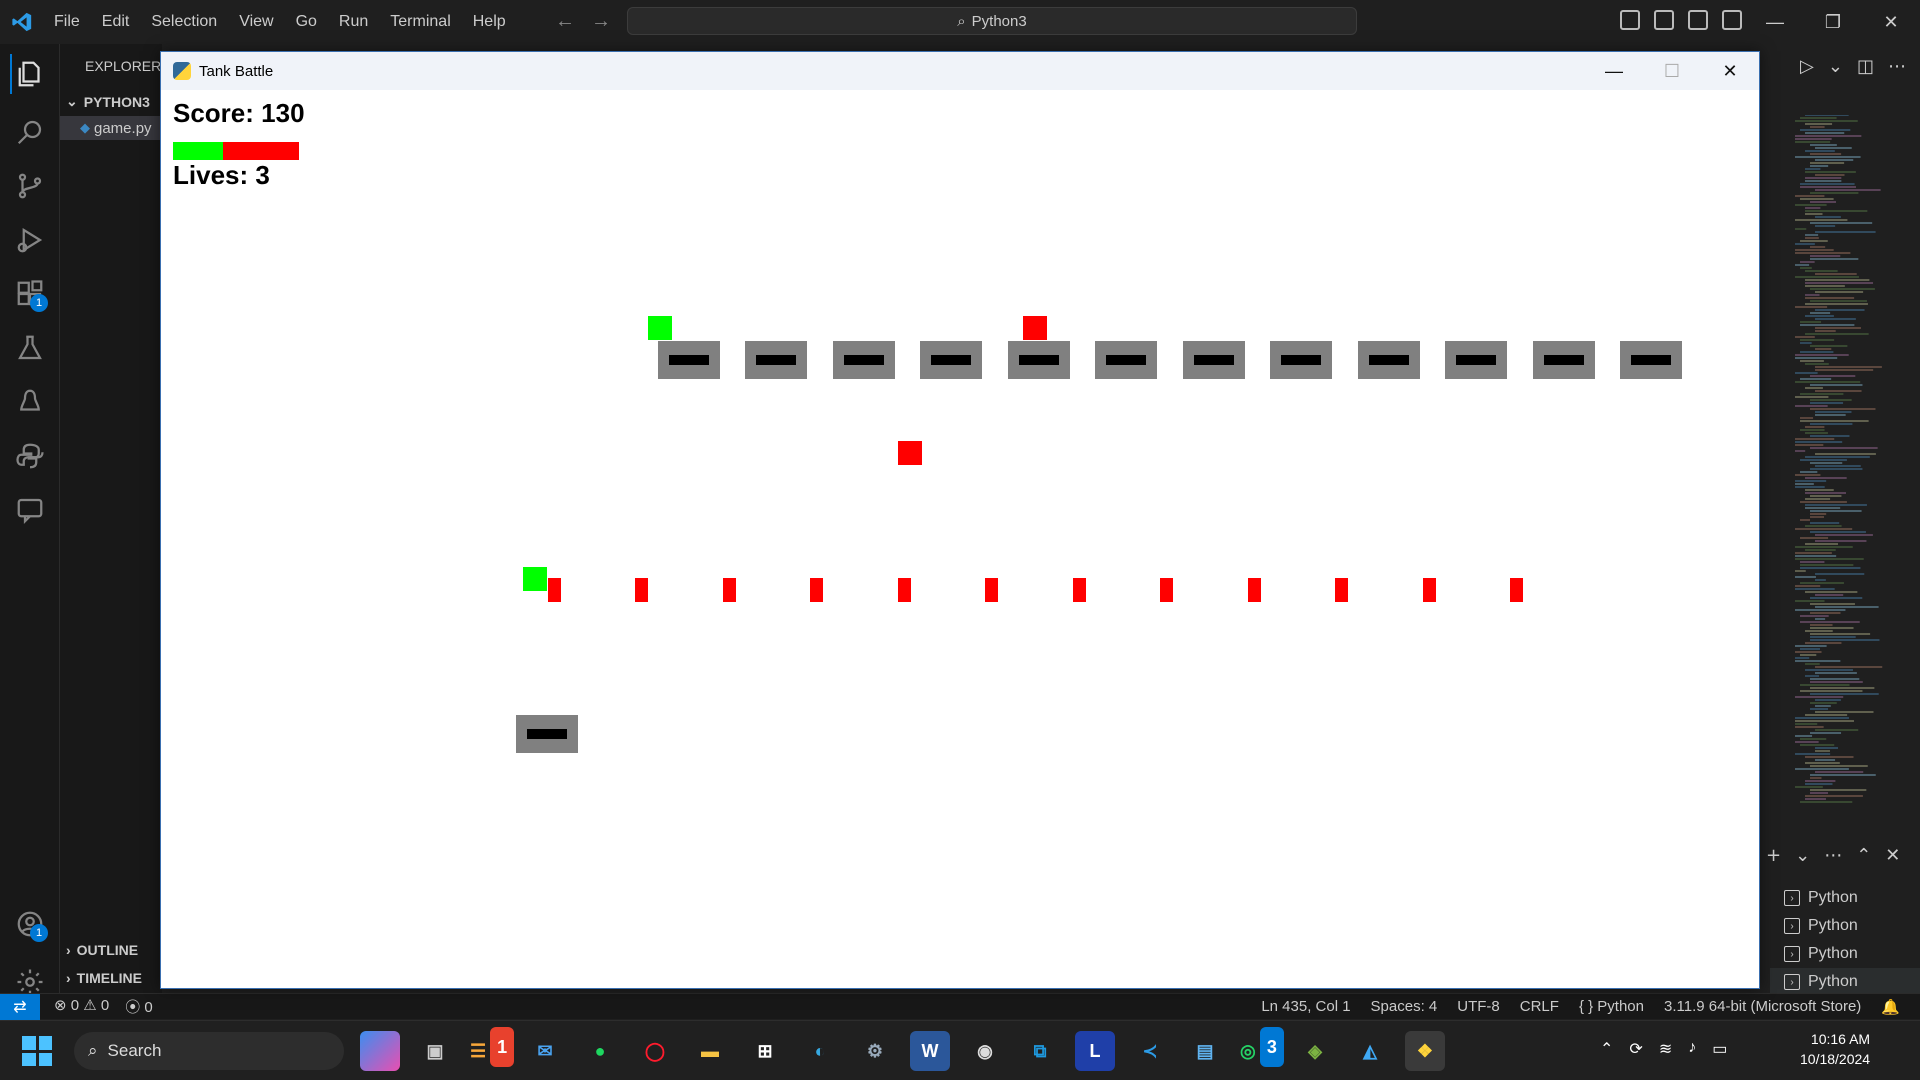 This screenshot has width=1920, height=1080. I want to click on taskbar-search: ⌕ Search, so click(209, 1051).